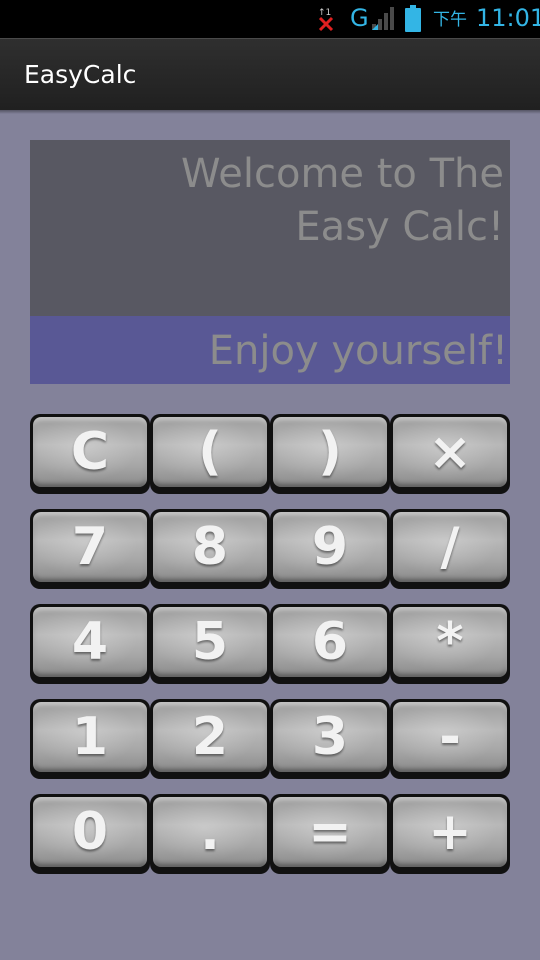  What do you see at coordinates (80, 74) in the screenshot?
I see `app-title: EasyCalc` at bounding box center [80, 74].